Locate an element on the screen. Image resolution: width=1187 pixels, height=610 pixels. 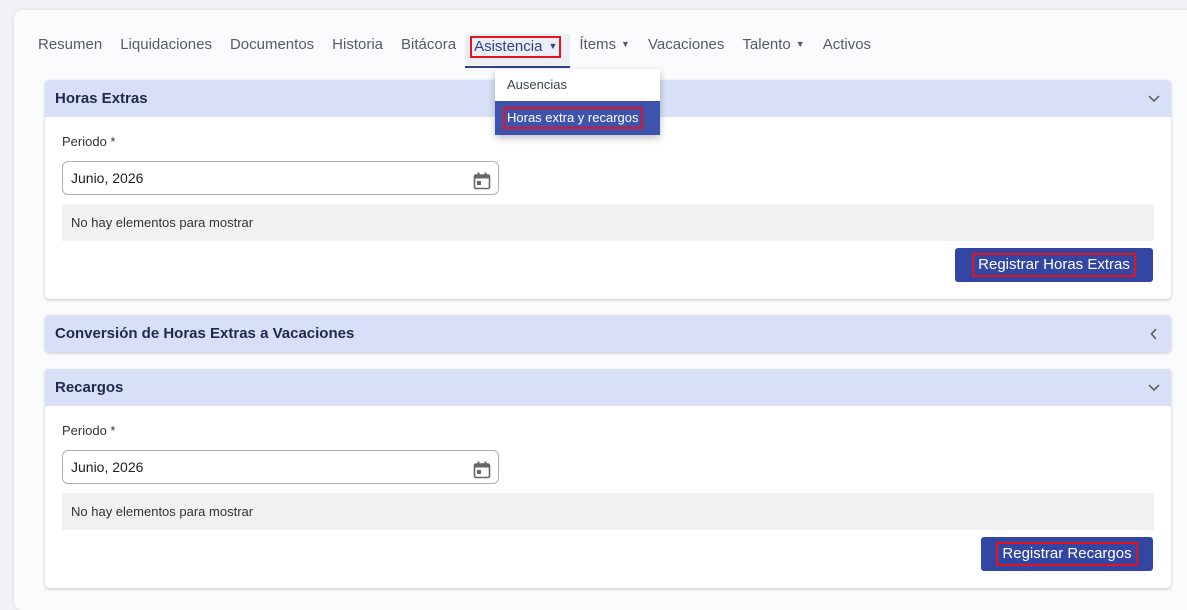
tab-historia: Historia is located at coordinates (357, 49).